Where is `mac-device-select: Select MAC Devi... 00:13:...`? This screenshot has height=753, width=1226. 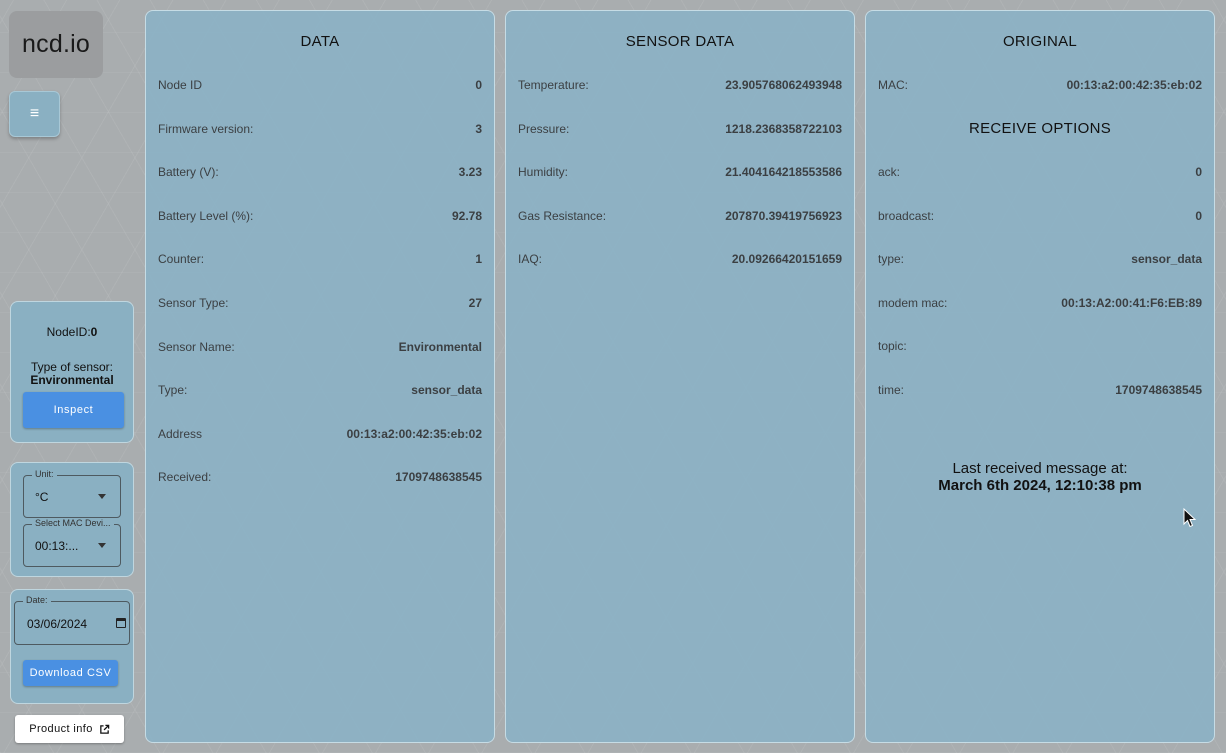 mac-device-select: Select MAC Devi... 00:13:... is located at coordinates (72, 542).